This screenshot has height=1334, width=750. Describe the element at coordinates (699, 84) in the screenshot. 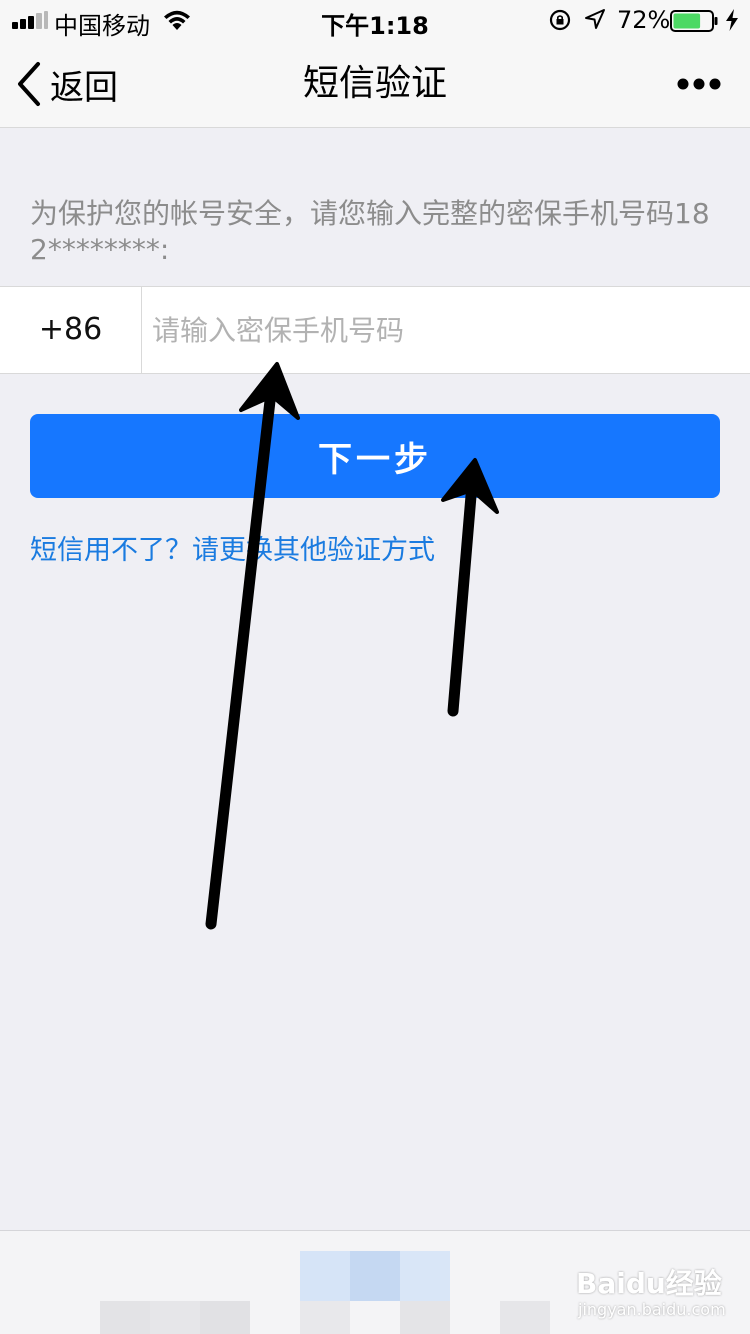

I see `more-dots-icon` at that location.